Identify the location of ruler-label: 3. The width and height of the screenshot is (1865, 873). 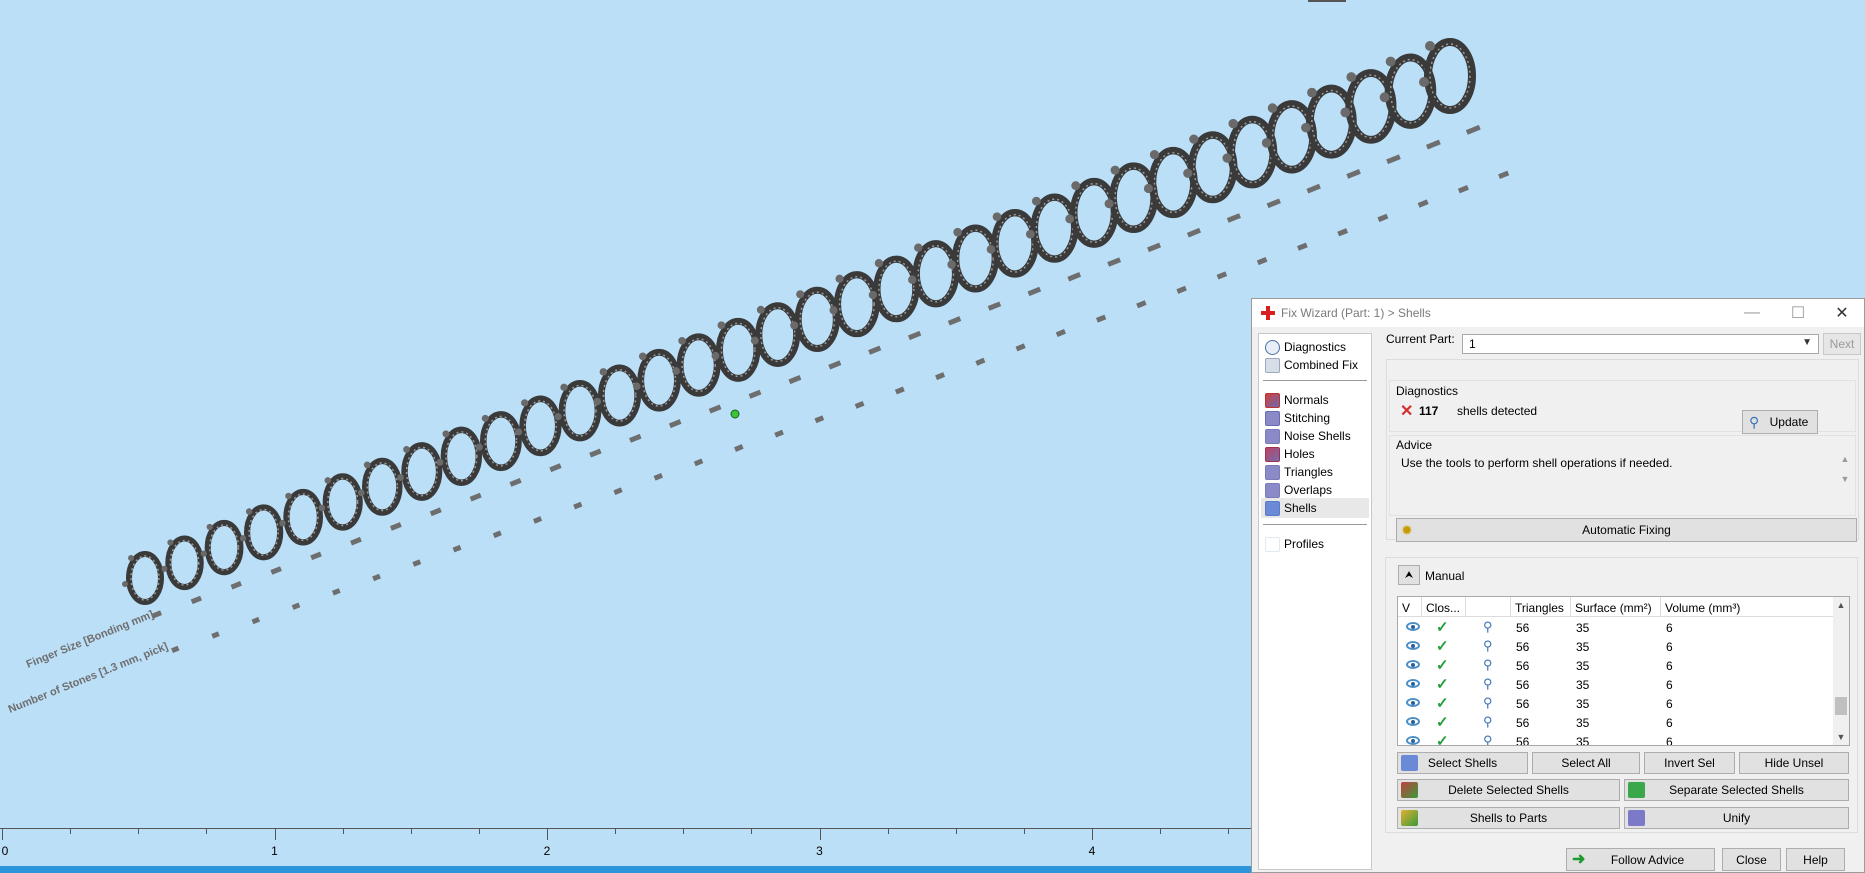
(819, 851).